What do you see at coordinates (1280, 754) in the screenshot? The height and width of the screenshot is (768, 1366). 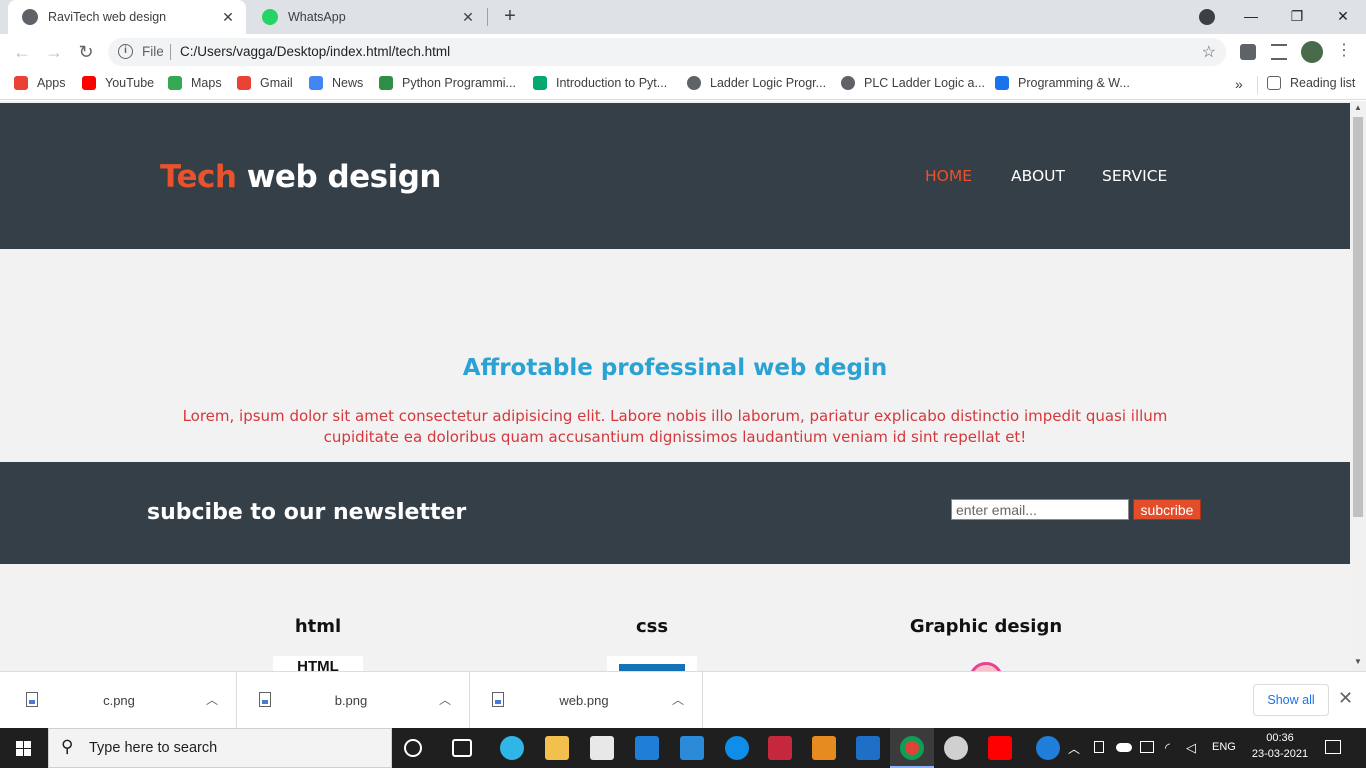 I see `clock-date: 23-03-2021` at bounding box center [1280, 754].